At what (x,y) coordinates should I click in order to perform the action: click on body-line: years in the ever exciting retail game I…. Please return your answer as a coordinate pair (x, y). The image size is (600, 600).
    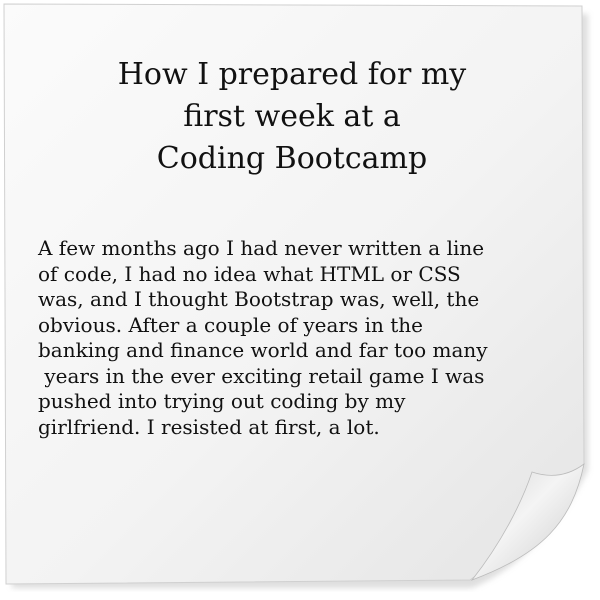
    Looking at the image, I should click on (261, 375).